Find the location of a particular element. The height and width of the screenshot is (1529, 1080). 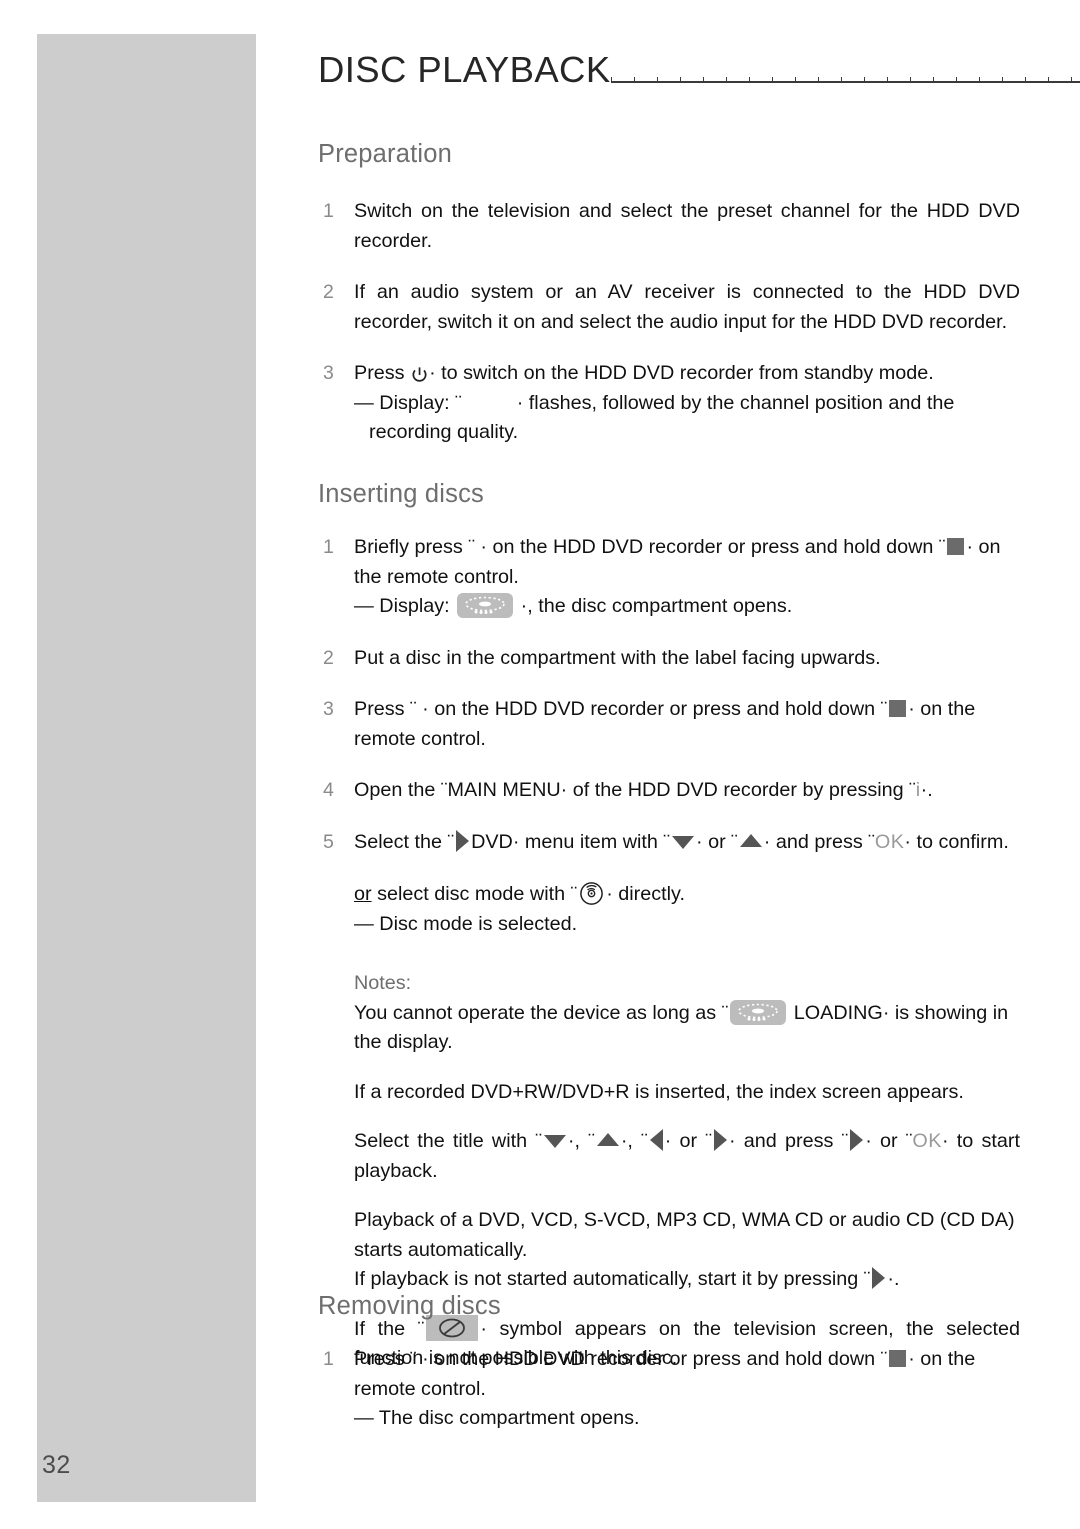

subnote-post: ·, the disc compartment opens. is located at coordinates (656, 606).